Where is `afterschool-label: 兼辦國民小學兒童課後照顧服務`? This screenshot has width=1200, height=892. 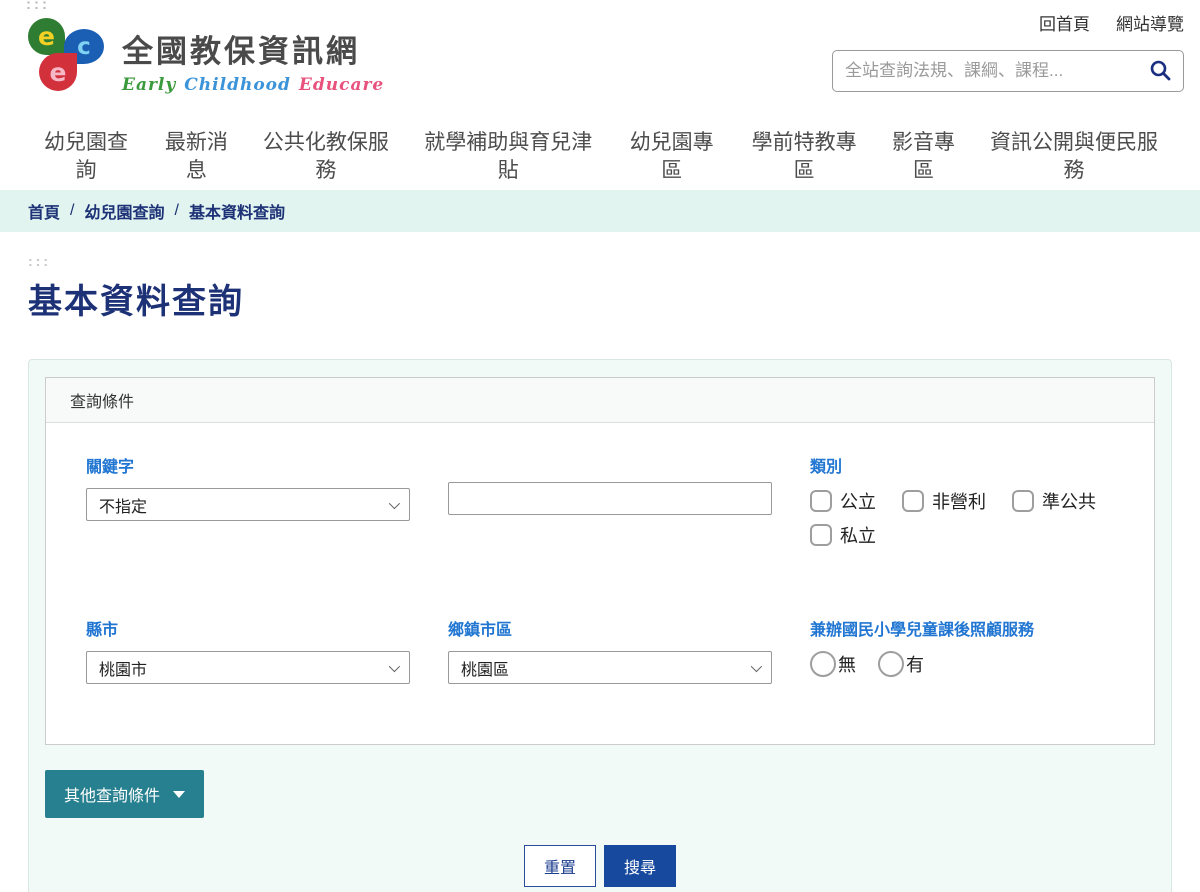
afterschool-label: 兼辦國民小學兒童課後照顧服務 is located at coordinates (922, 630).